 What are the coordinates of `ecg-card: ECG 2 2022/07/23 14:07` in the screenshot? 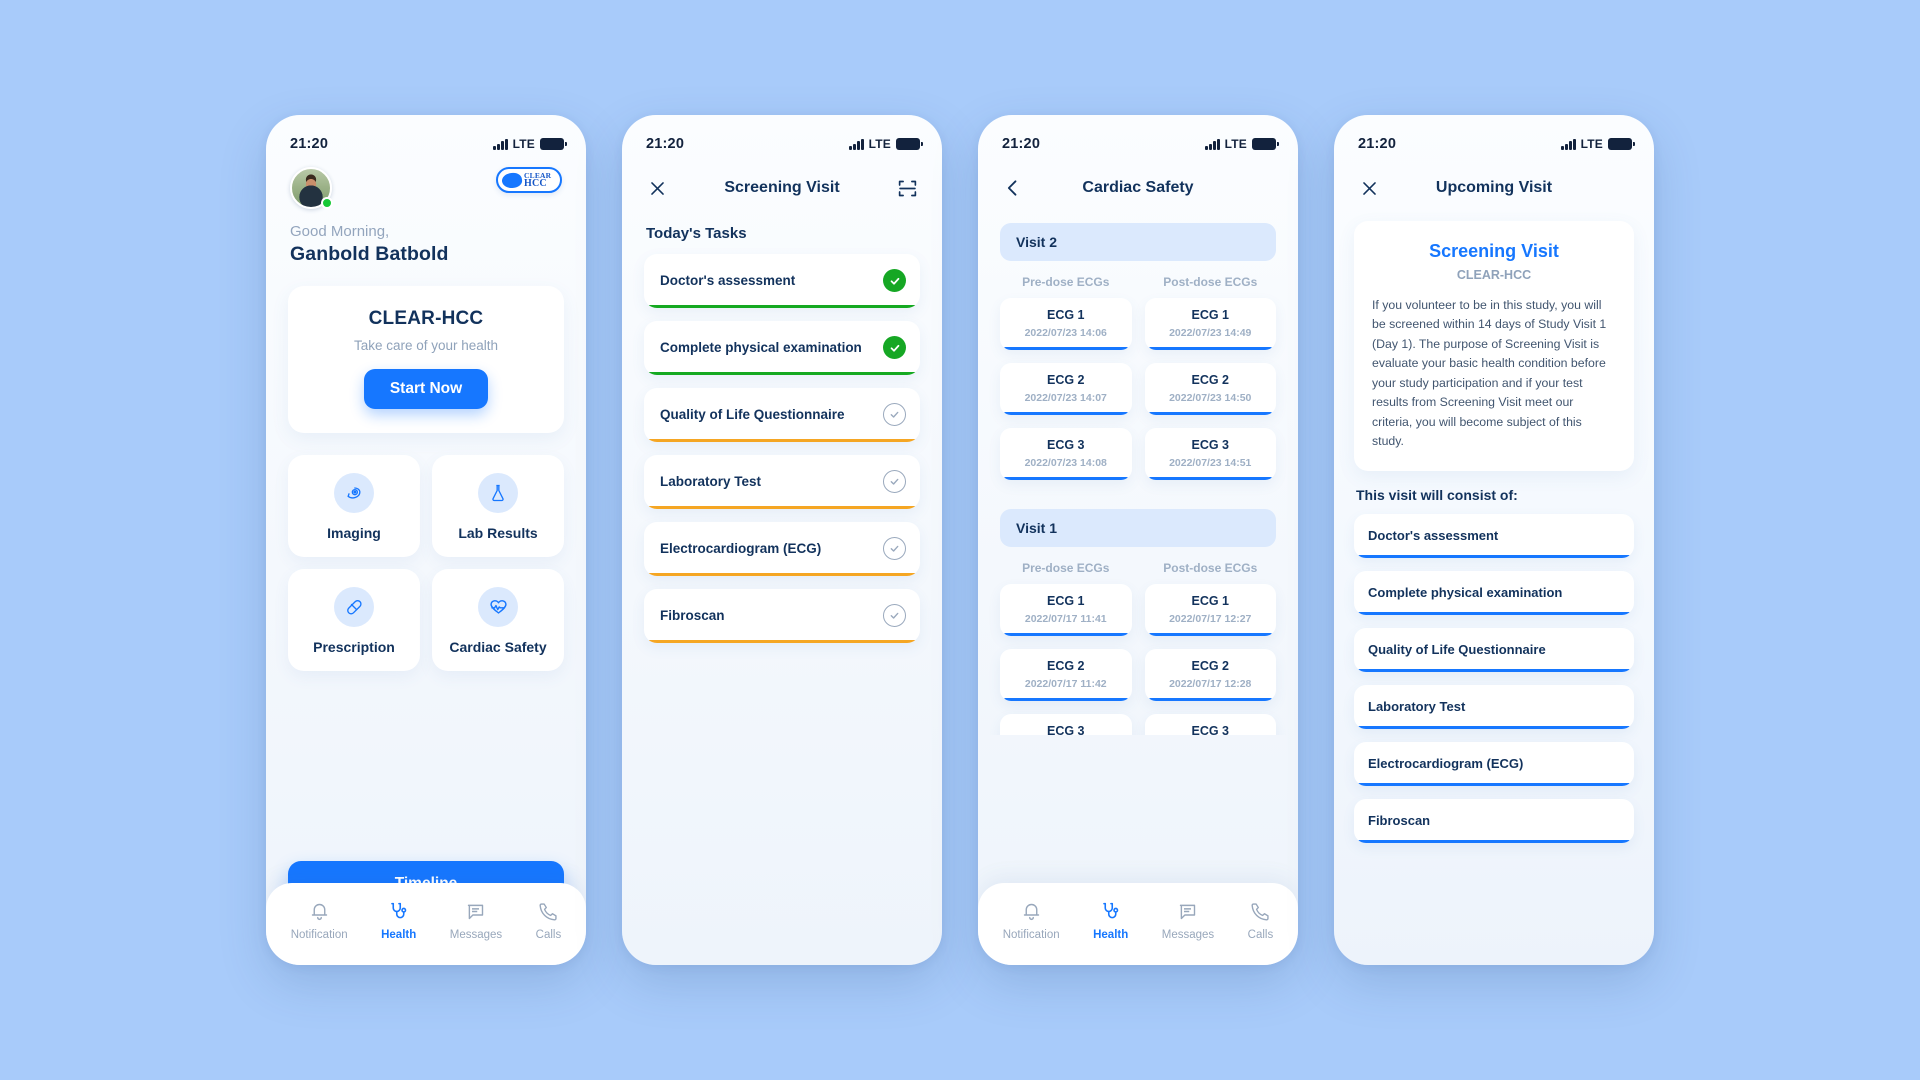 It's located at (1066, 389).